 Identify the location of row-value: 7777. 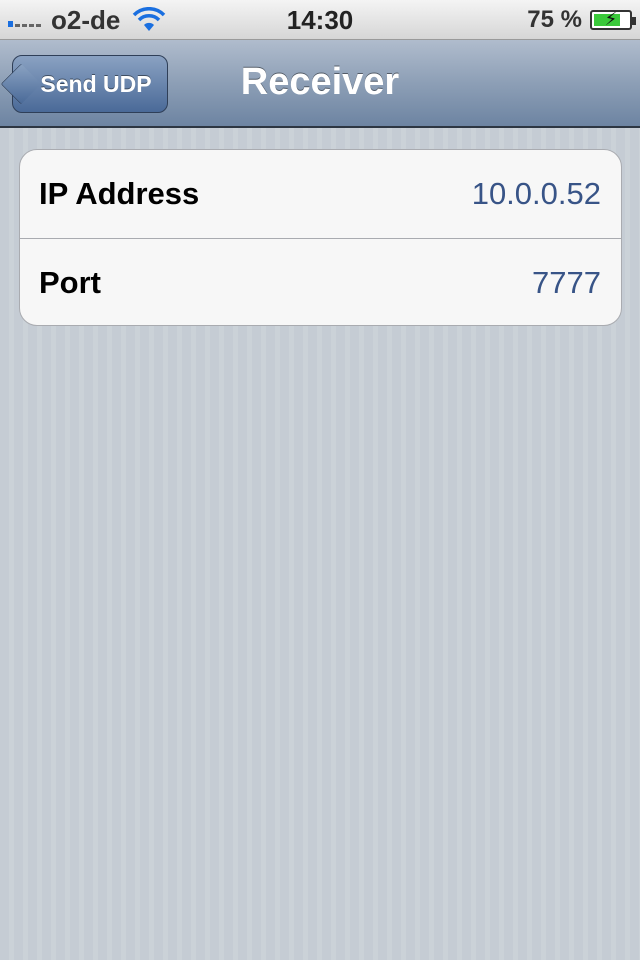
(566, 282).